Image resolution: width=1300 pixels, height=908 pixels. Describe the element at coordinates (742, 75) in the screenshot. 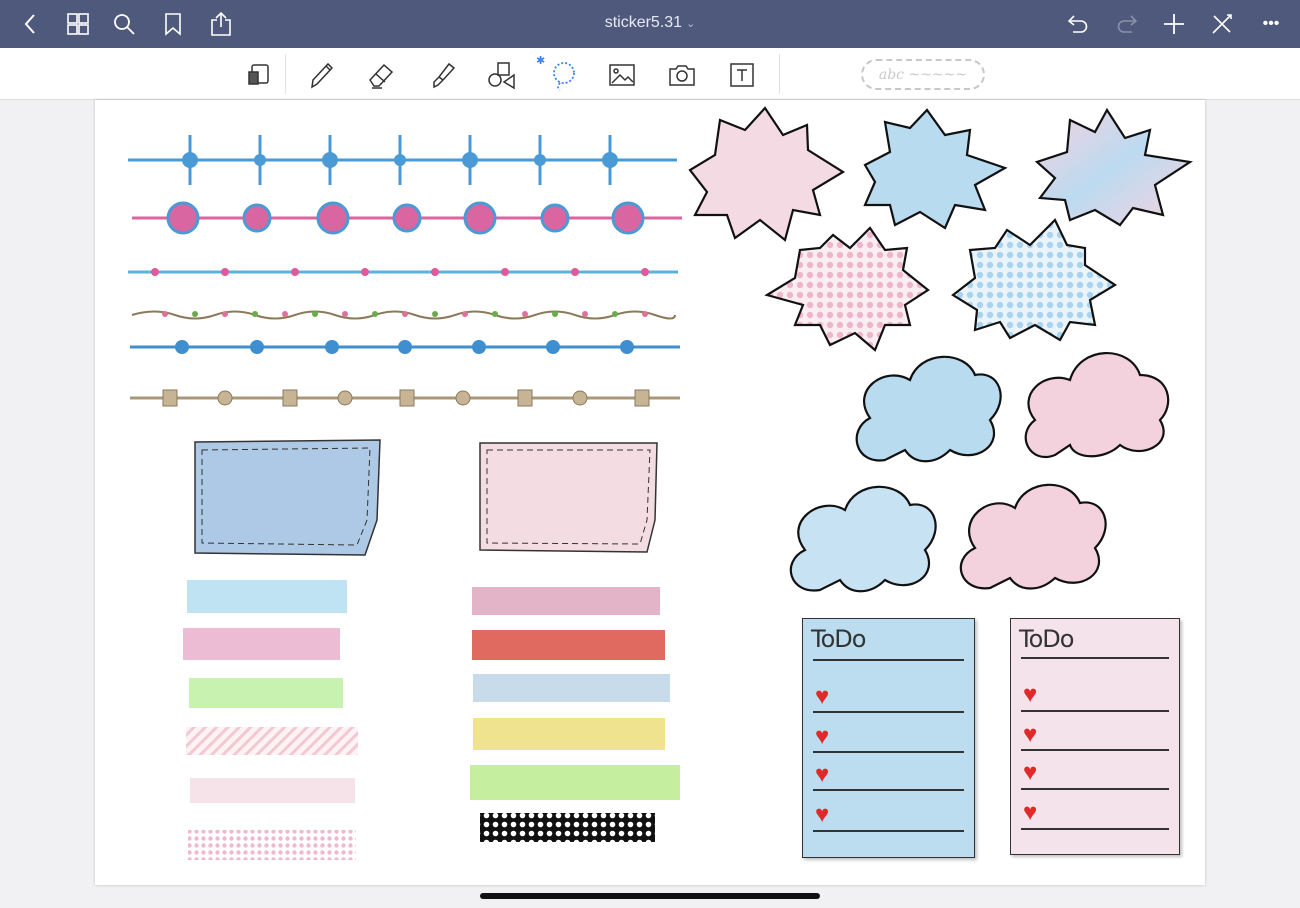

I see `text-tool-icon` at that location.